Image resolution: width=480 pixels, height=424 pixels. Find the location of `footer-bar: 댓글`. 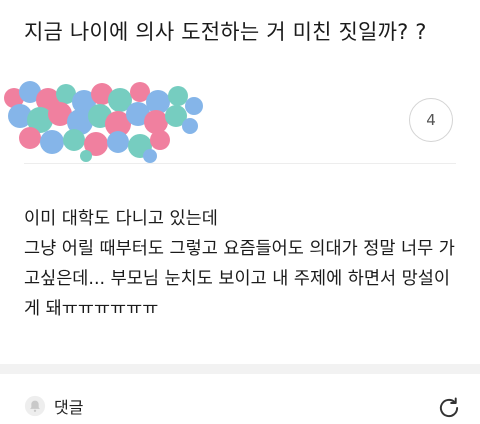

footer-bar: 댓글 is located at coordinates (240, 399).